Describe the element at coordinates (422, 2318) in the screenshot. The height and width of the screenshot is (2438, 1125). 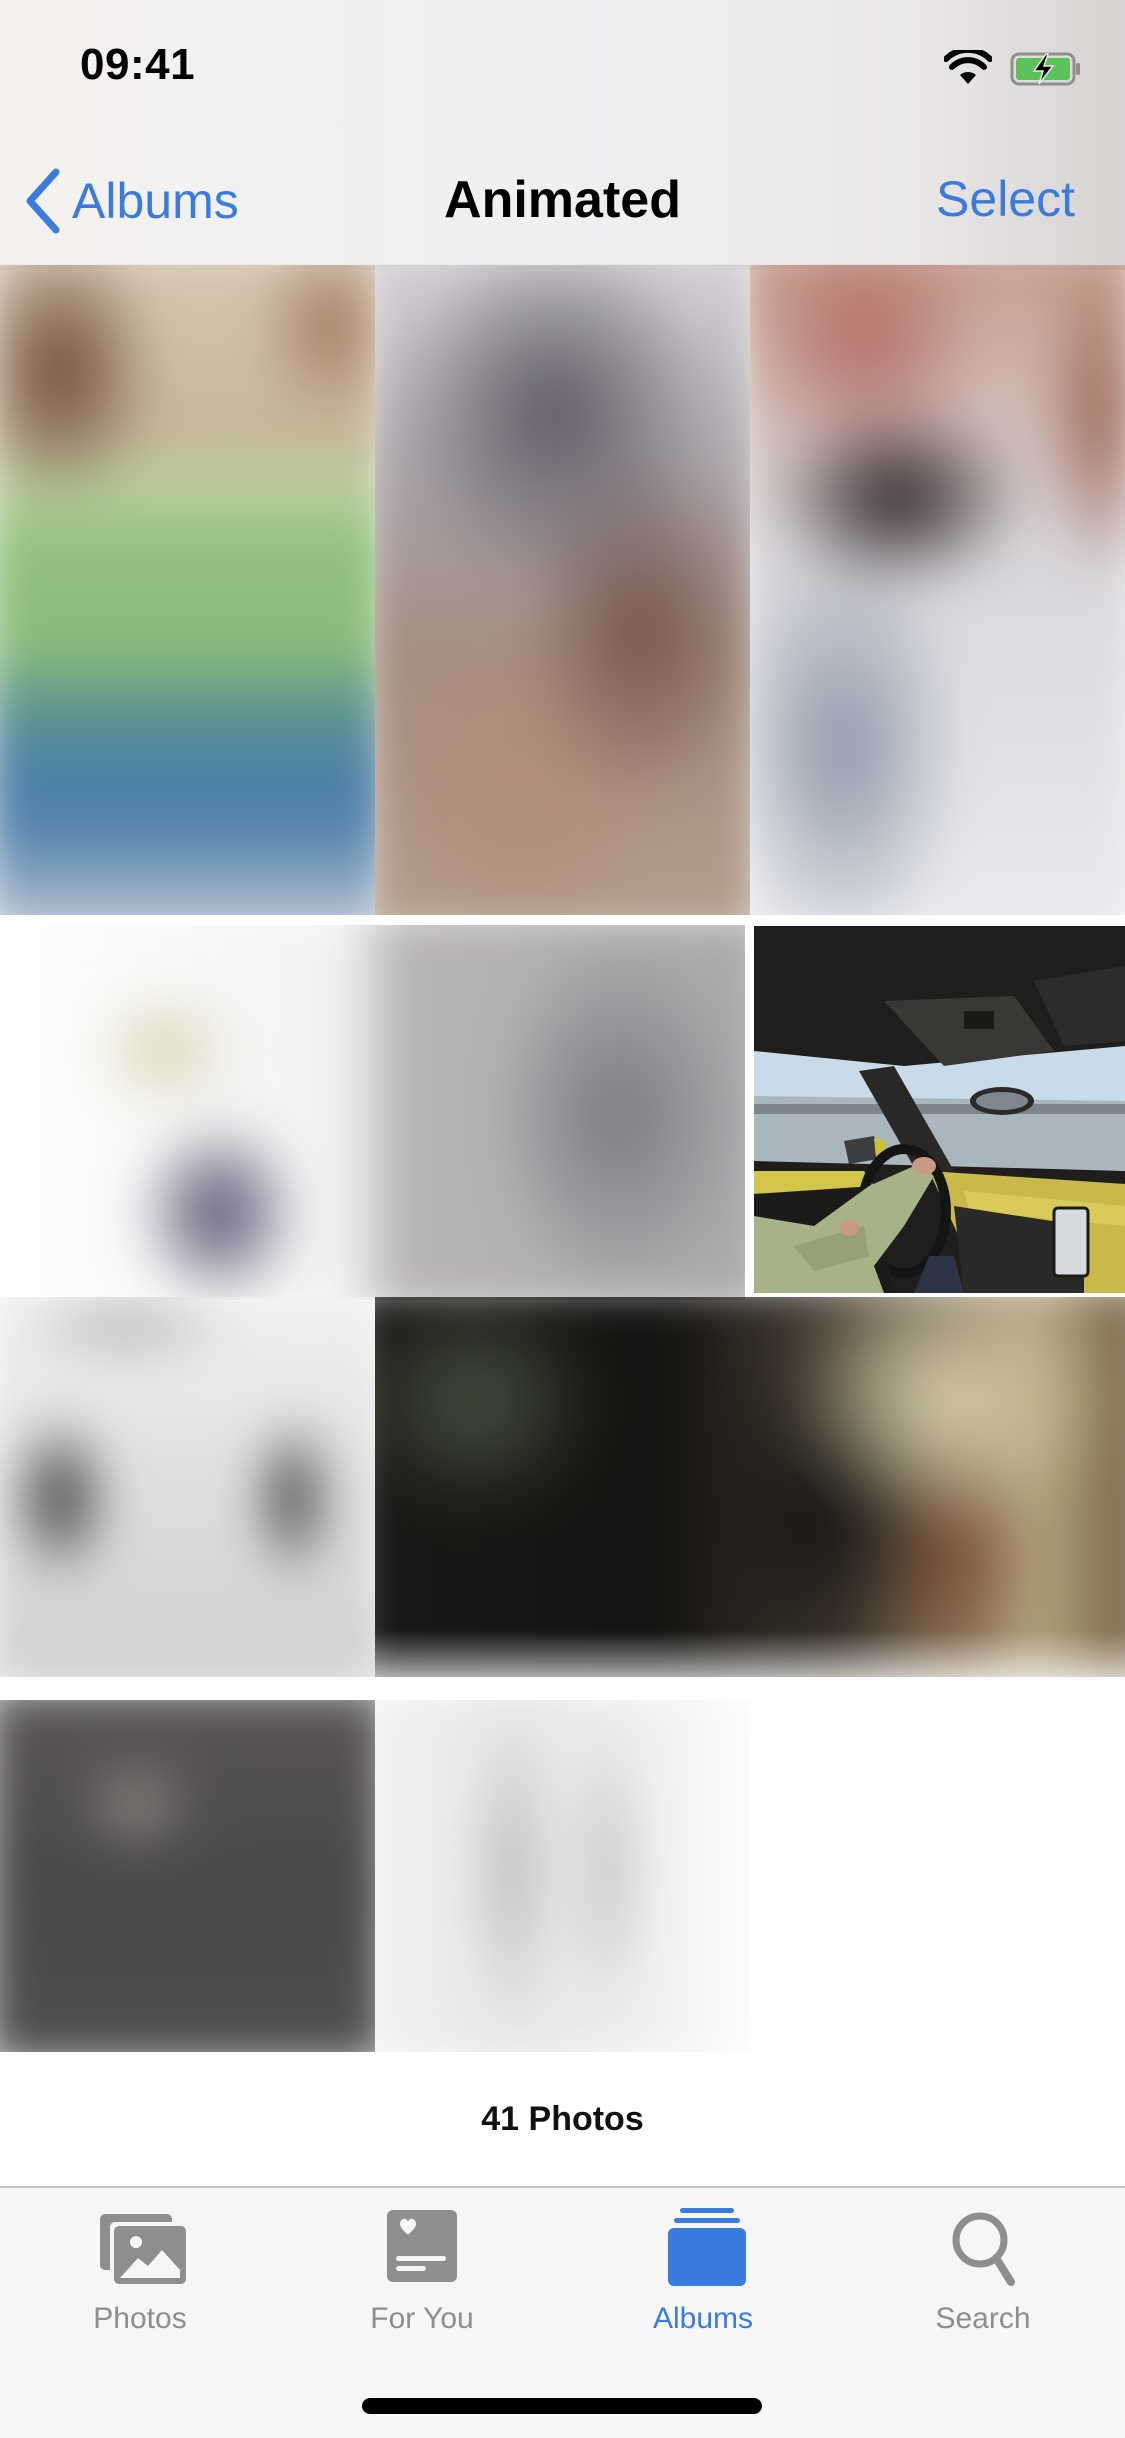
I see `tab-label: For You` at that location.